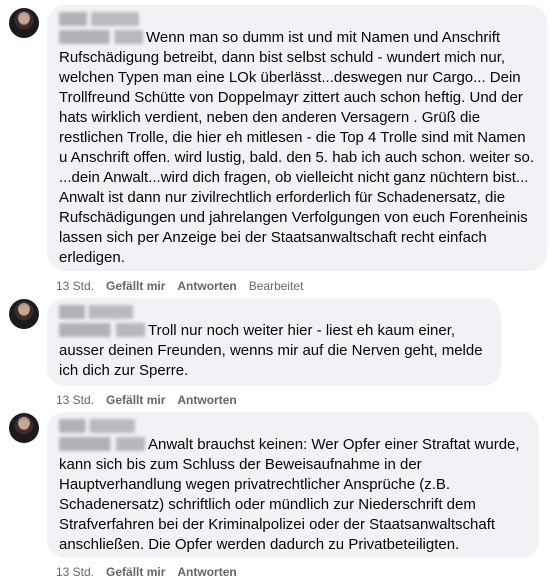 This screenshot has width=550, height=579. Describe the element at coordinates (276, 286) in the screenshot. I see `edited-label: Bearbeitet` at that location.